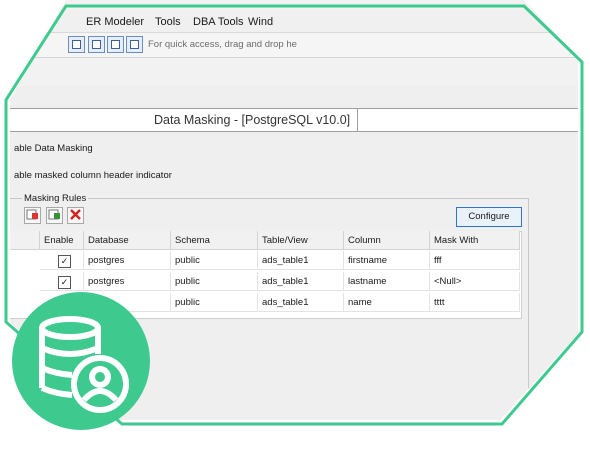 This screenshot has height=450, width=590. I want to click on edit-rule-icon, so click(54, 214).